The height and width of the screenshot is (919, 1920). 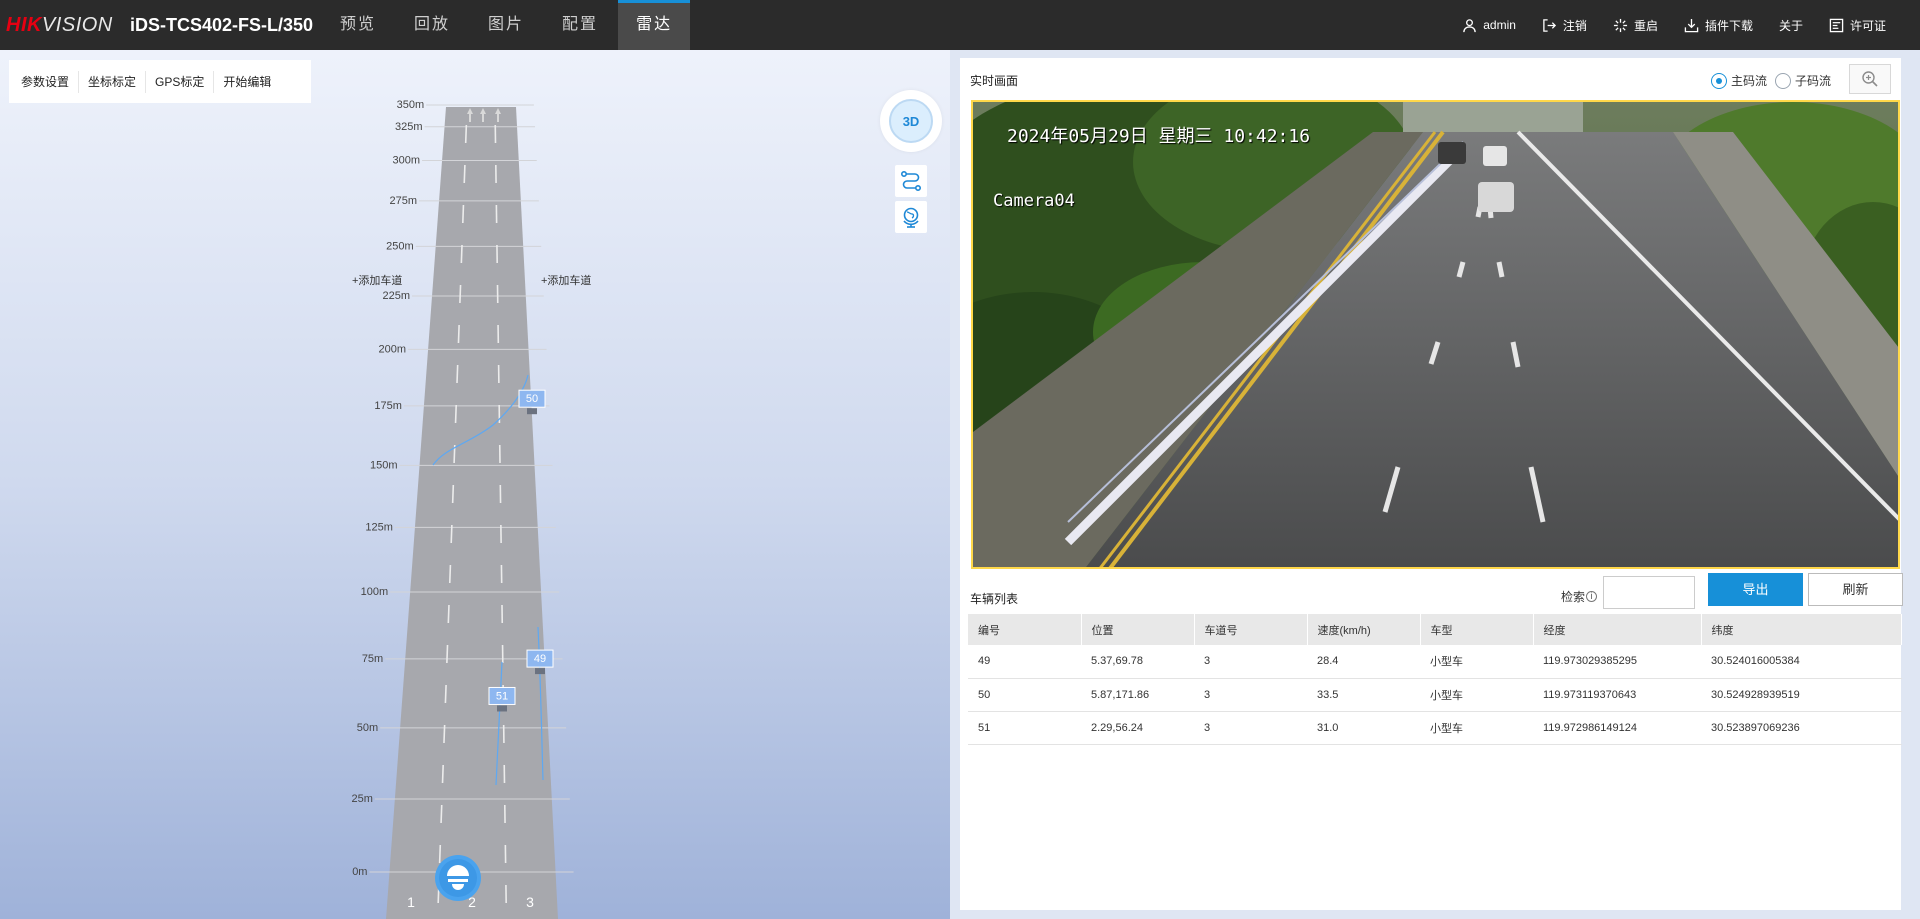 What do you see at coordinates (1363, 662) in the screenshot?
I see `cell-speed: 28.4` at bounding box center [1363, 662].